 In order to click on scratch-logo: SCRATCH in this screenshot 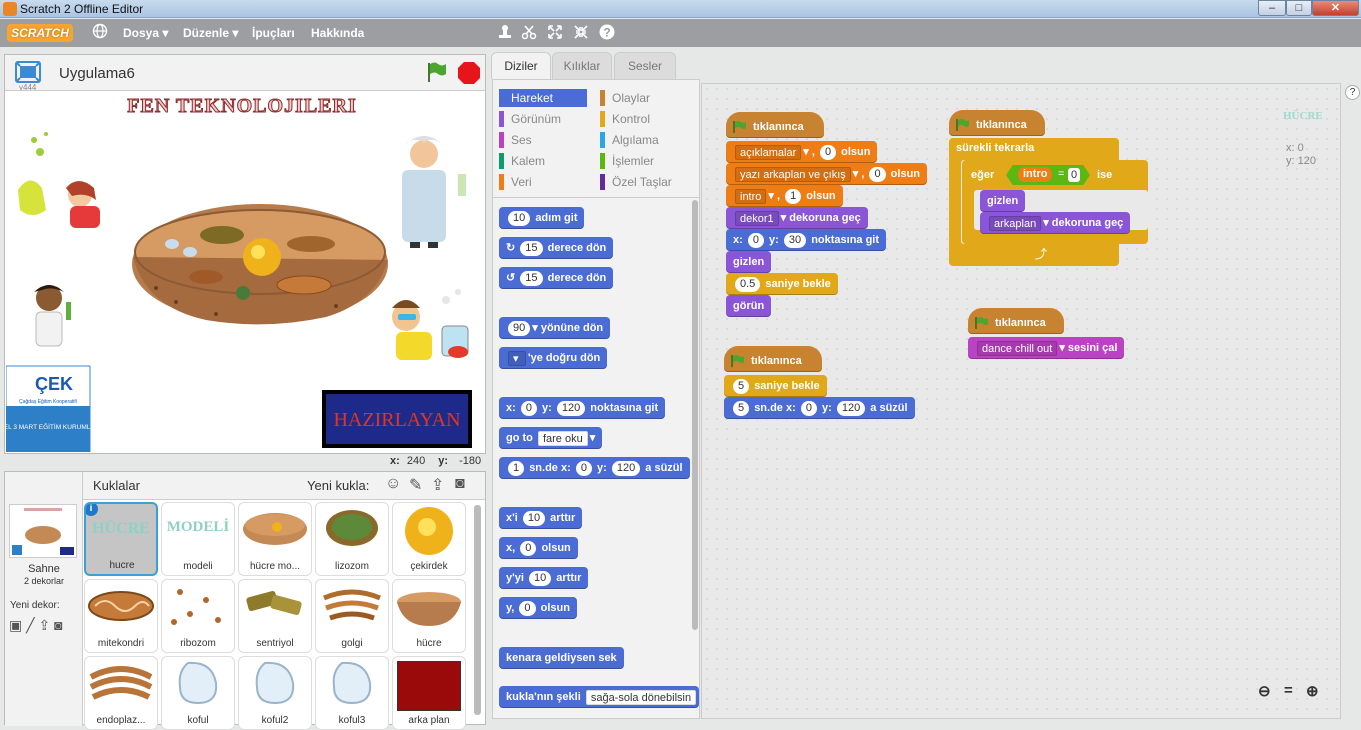, I will do `click(40, 33)`.